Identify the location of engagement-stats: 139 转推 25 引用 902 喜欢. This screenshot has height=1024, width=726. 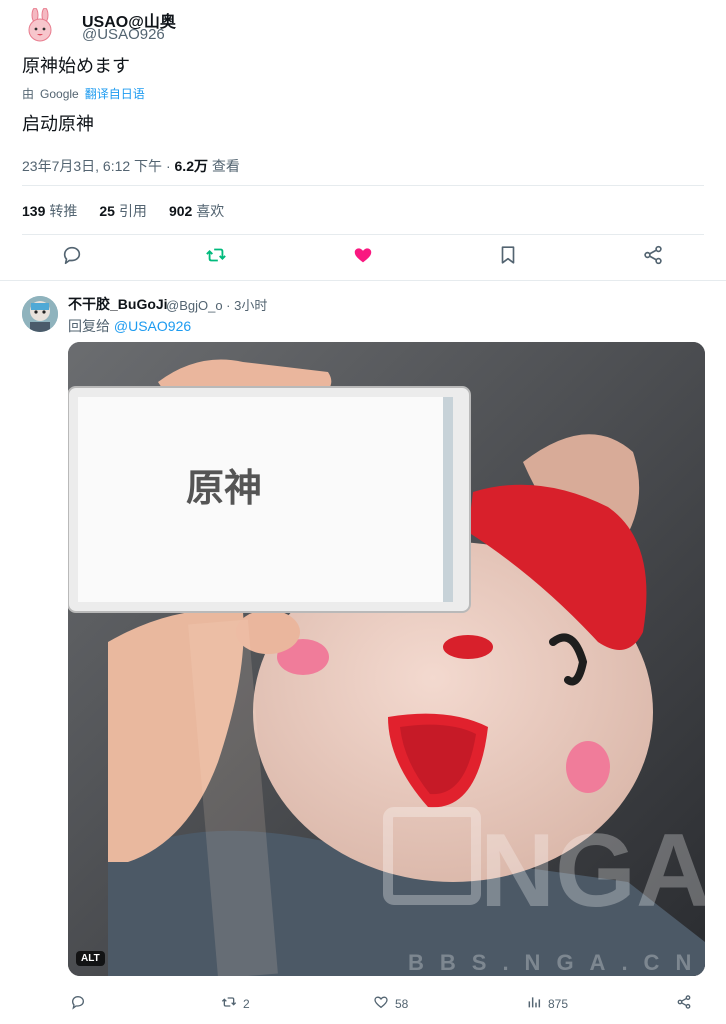
(123, 211).